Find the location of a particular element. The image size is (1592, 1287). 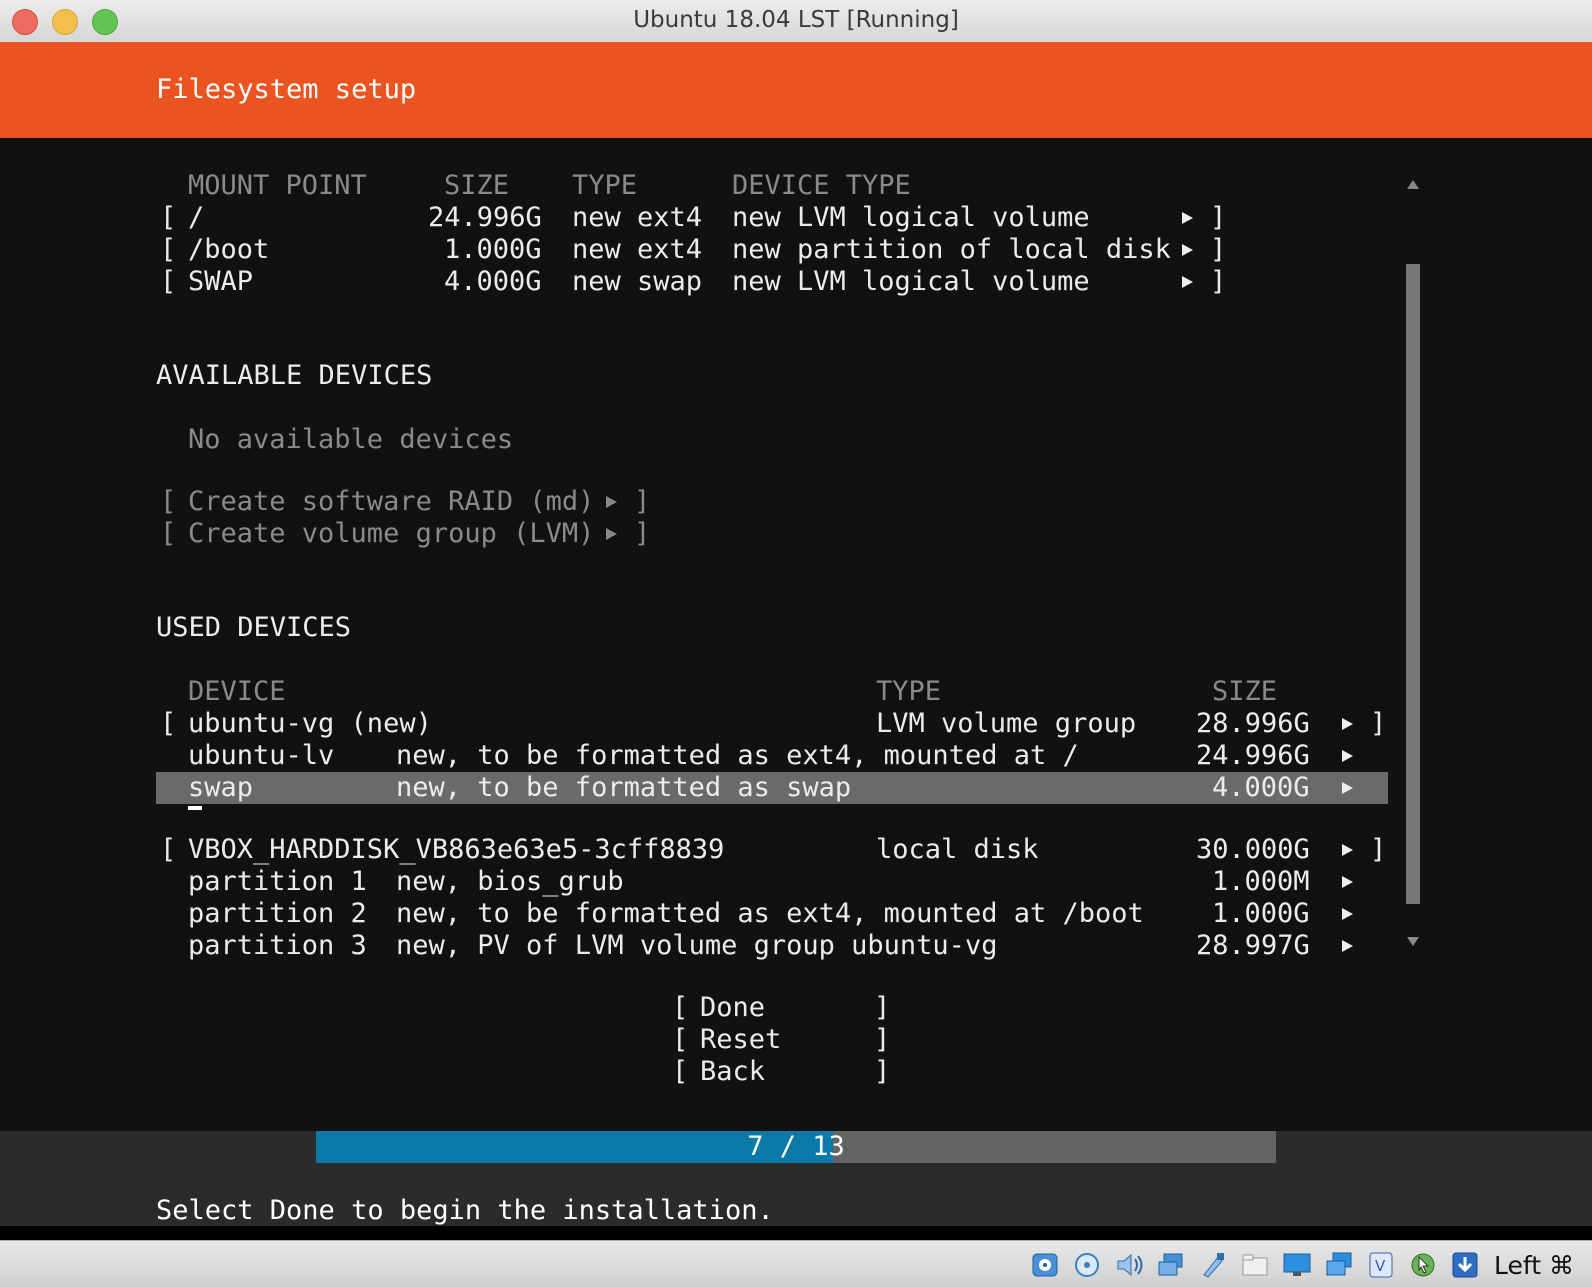

device-size: 1.000G is located at coordinates (1261, 913).